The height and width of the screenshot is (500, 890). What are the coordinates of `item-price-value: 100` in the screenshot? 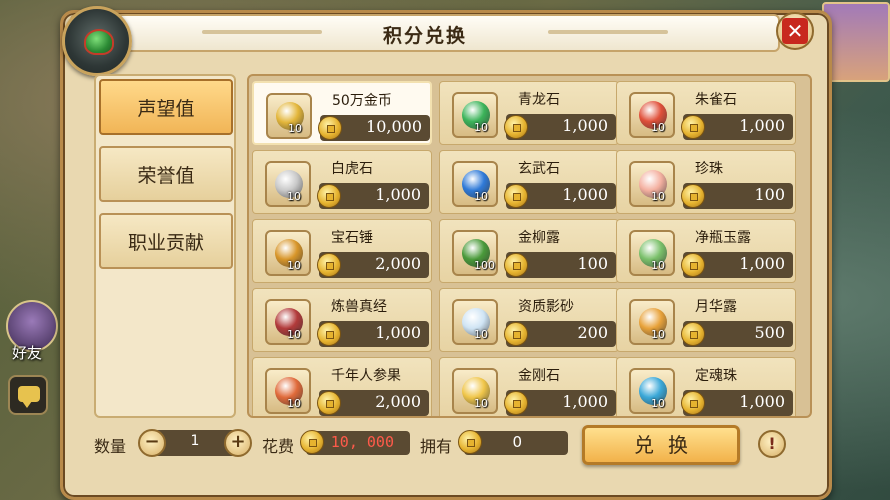 It's located at (592, 263).